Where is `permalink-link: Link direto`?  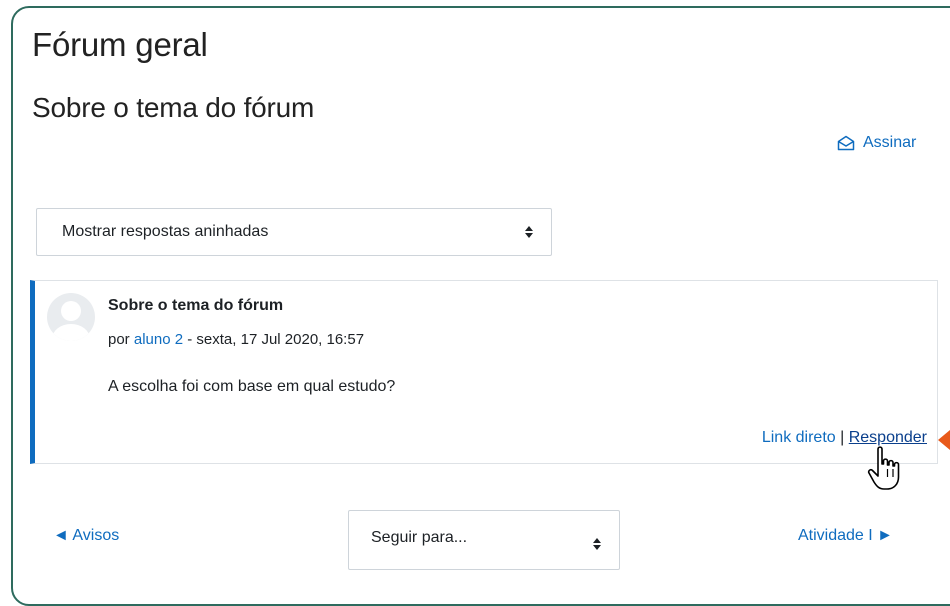 permalink-link: Link direto is located at coordinates (799, 437).